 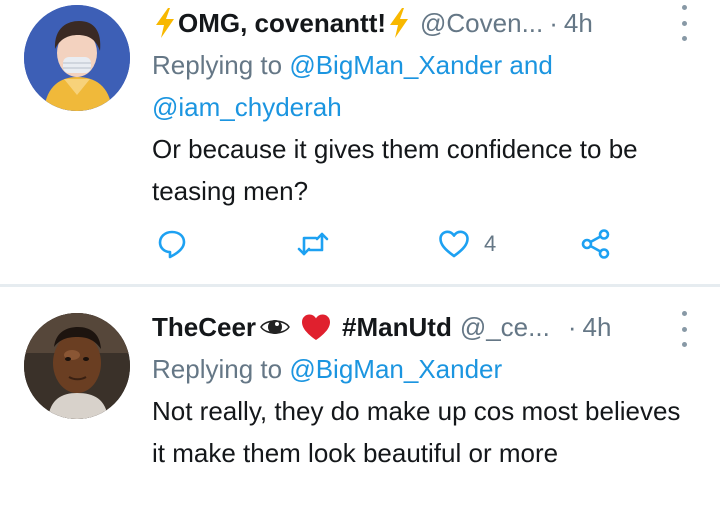 I want to click on replying-to: Replying to @BigMan_Xander, so click(x=422, y=369).